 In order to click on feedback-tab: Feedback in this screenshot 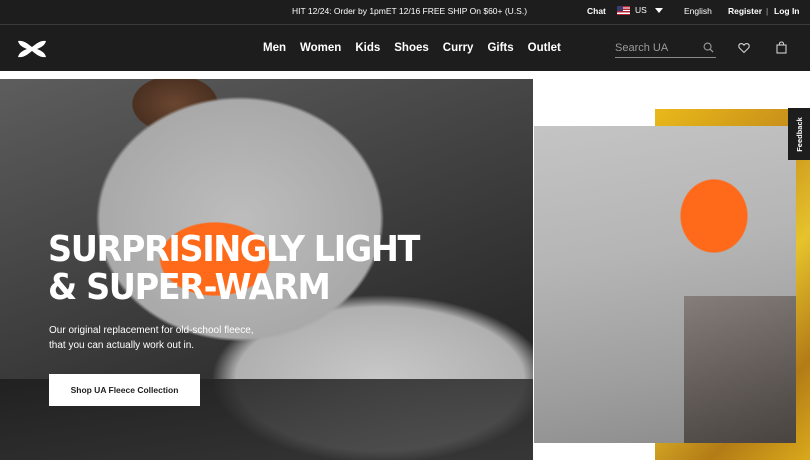, I will do `click(799, 134)`.